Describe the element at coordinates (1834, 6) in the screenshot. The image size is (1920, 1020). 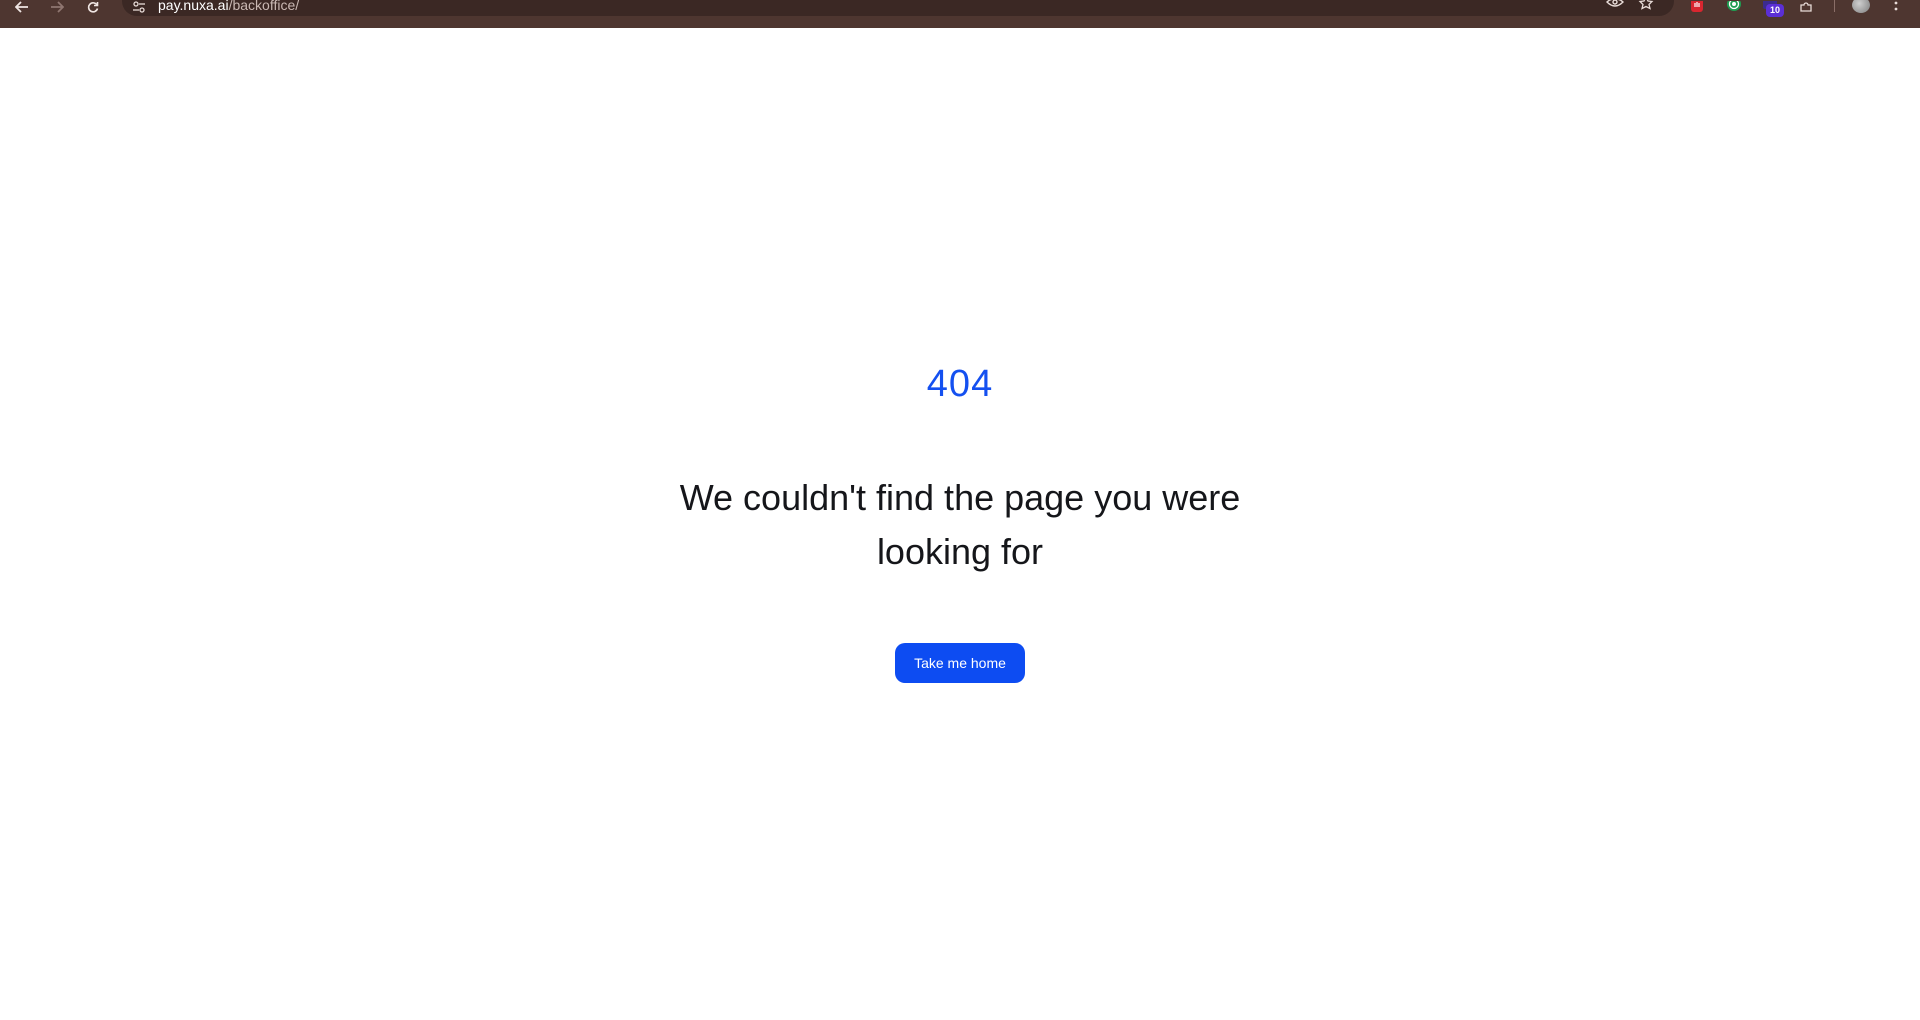
I see `toolbar-divider` at that location.